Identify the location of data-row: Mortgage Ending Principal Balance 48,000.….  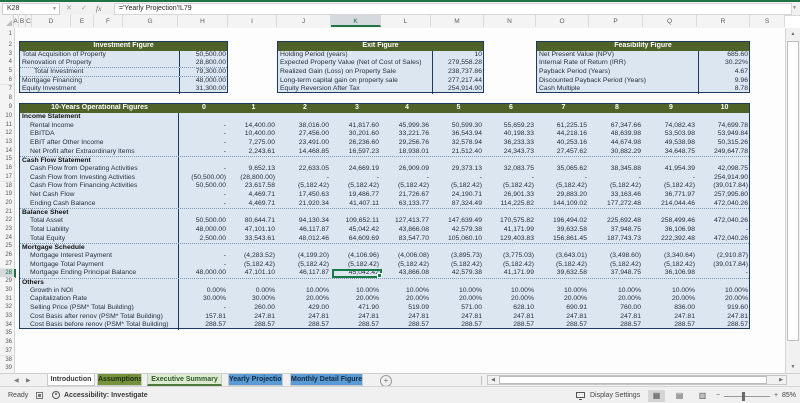
(384, 273).